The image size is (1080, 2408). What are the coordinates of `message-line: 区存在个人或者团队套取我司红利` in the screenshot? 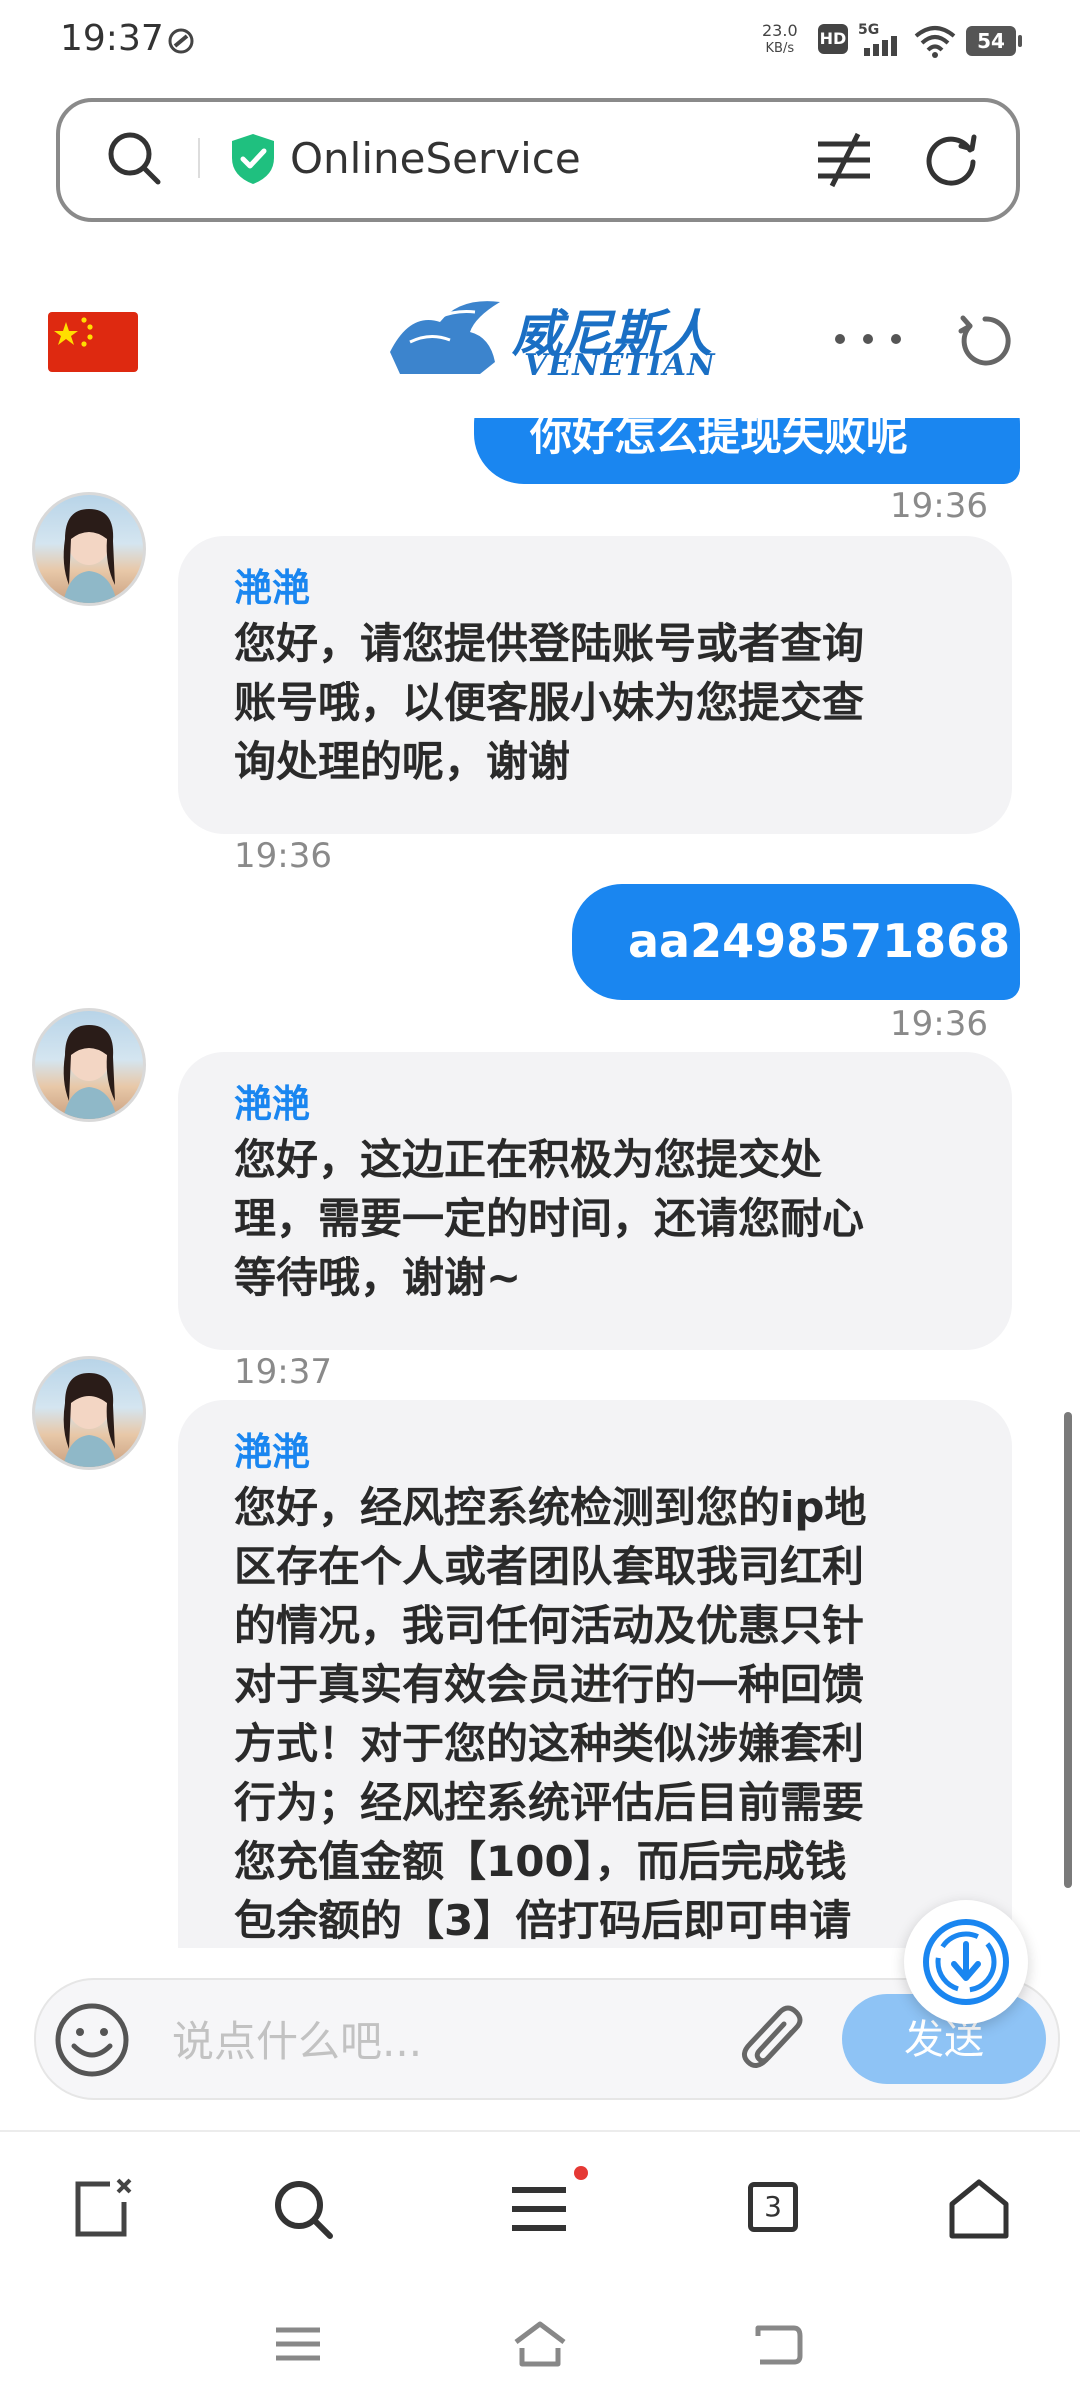 It's located at (549, 1566).